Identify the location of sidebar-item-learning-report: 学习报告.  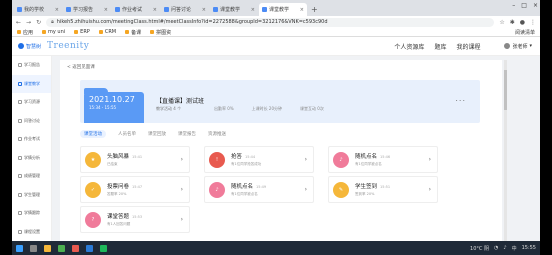
(31, 65).